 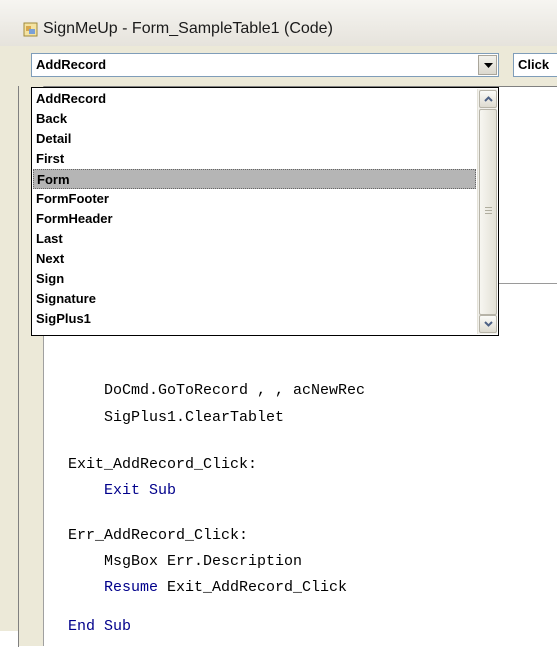 What do you see at coordinates (254, 99) in the screenshot?
I see `dropdown-item: AddRecord` at bounding box center [254, 99].